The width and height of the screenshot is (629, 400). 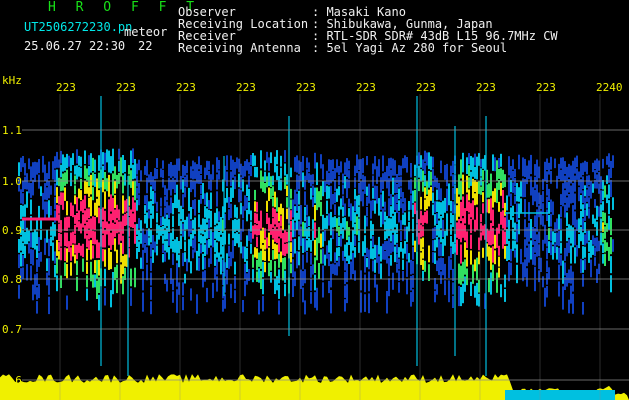 What do you see at coordinates (246, 87) in the screenshot?
I see `x-tick-label: 223` at bounding box center [246, 87].